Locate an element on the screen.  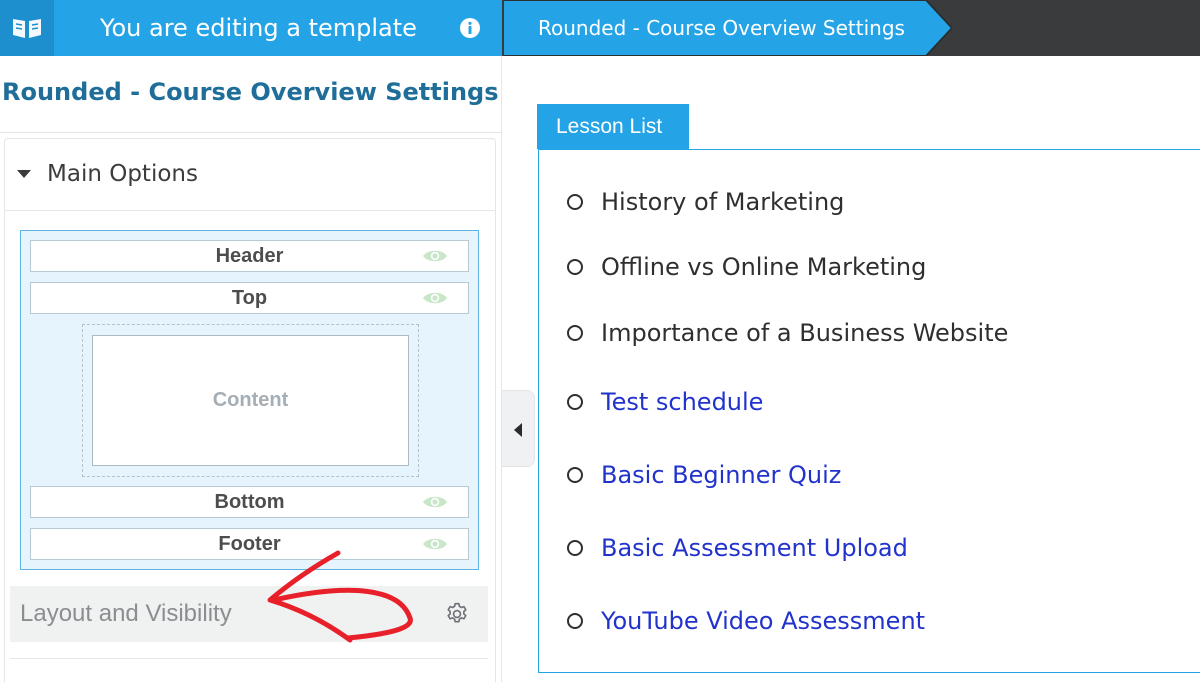
template-notice: You are editing a template is located at coordinates (278, 28).